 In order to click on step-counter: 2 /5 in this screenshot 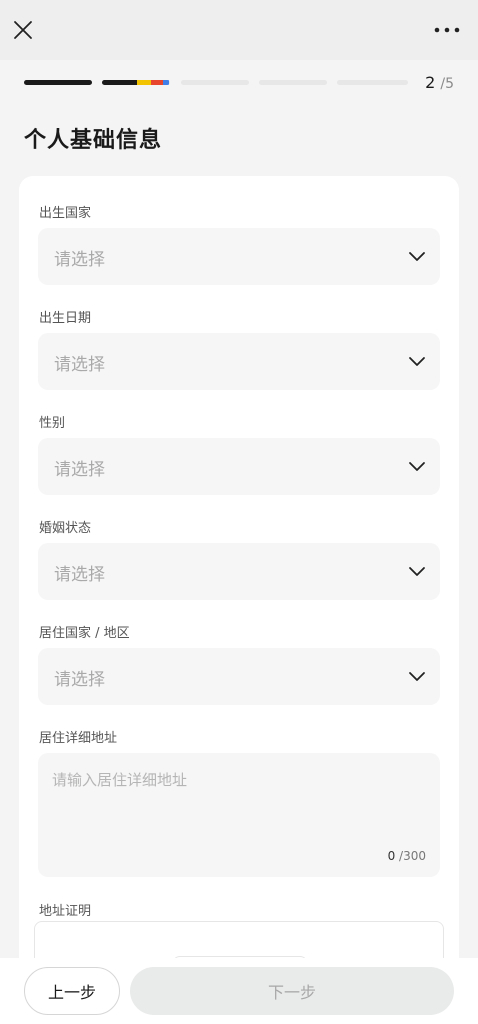, I will do `click(439, 82)`.